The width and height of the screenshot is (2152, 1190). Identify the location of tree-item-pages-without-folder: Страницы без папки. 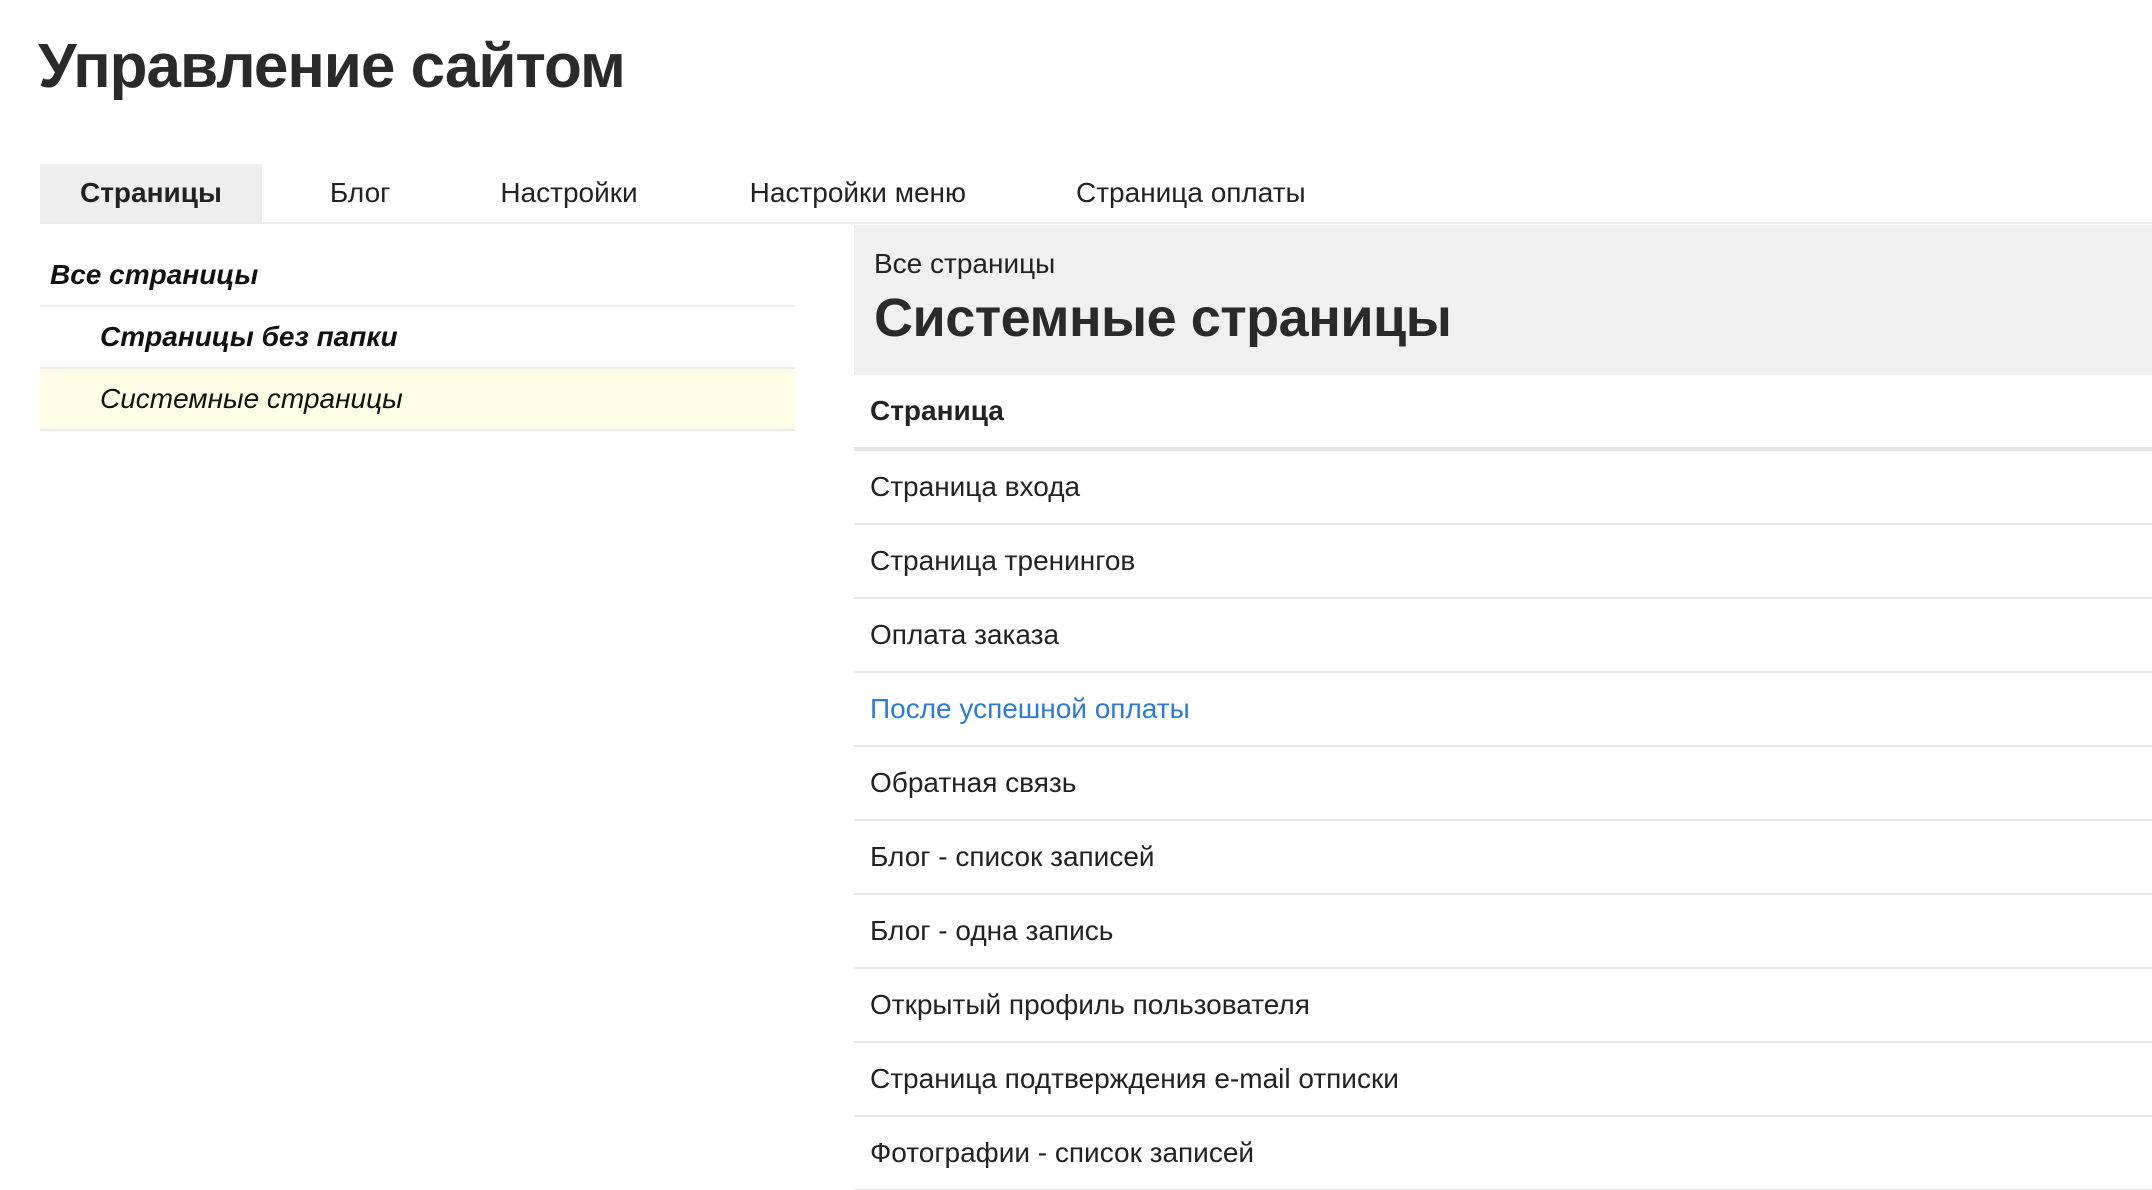
(417, 338).